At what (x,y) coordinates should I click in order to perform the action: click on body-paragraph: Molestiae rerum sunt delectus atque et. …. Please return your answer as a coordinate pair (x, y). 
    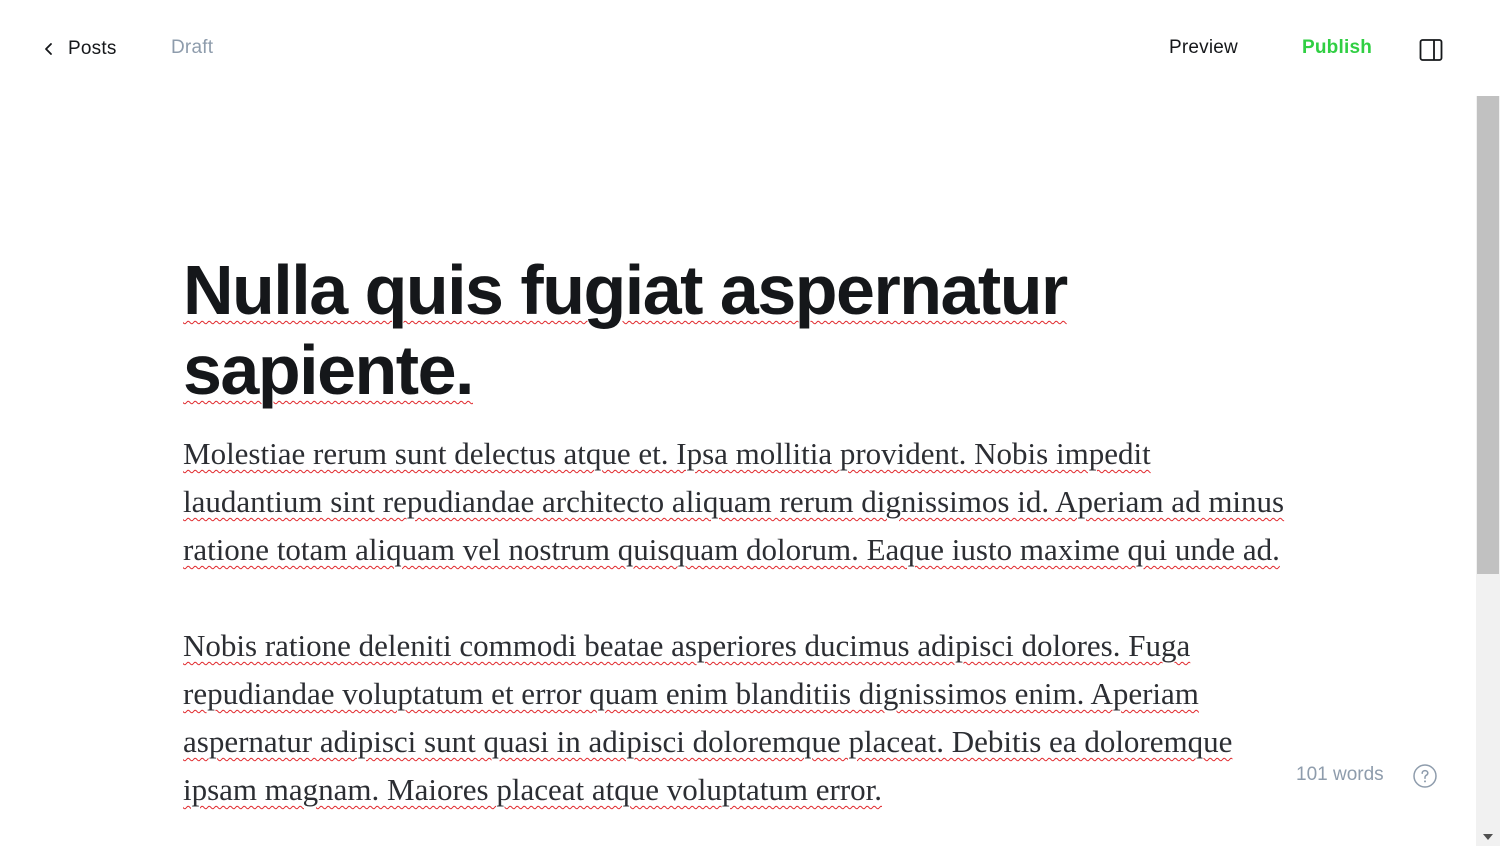
    Looking at the image, I should click on (738, 502).